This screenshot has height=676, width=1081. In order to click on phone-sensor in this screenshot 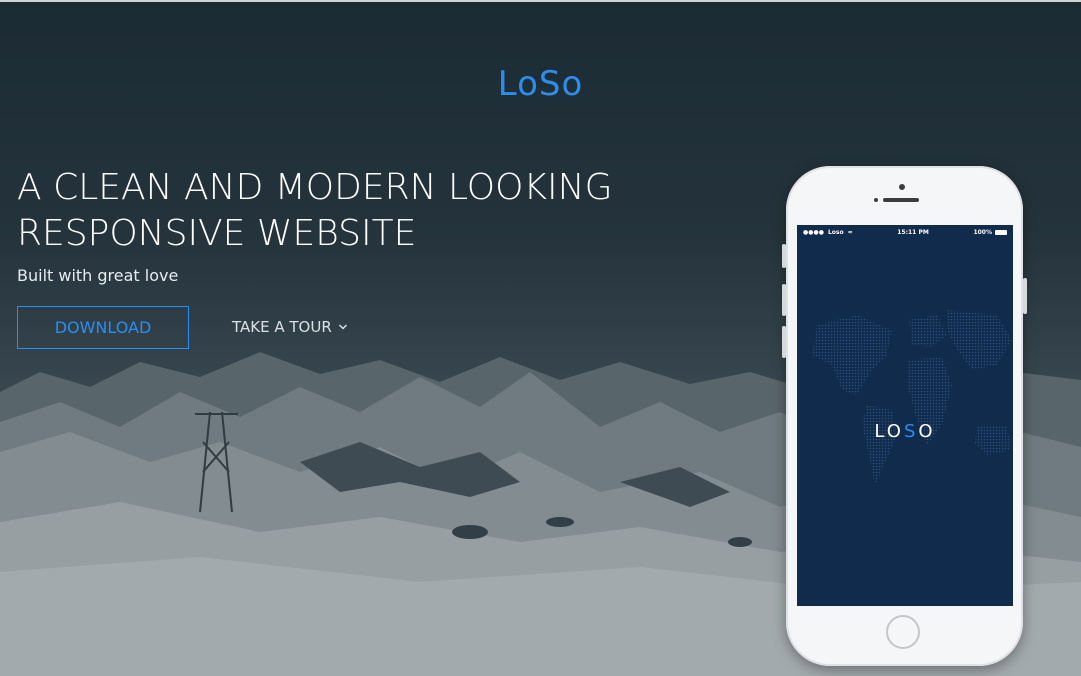, I will do `click(876, 200)`.